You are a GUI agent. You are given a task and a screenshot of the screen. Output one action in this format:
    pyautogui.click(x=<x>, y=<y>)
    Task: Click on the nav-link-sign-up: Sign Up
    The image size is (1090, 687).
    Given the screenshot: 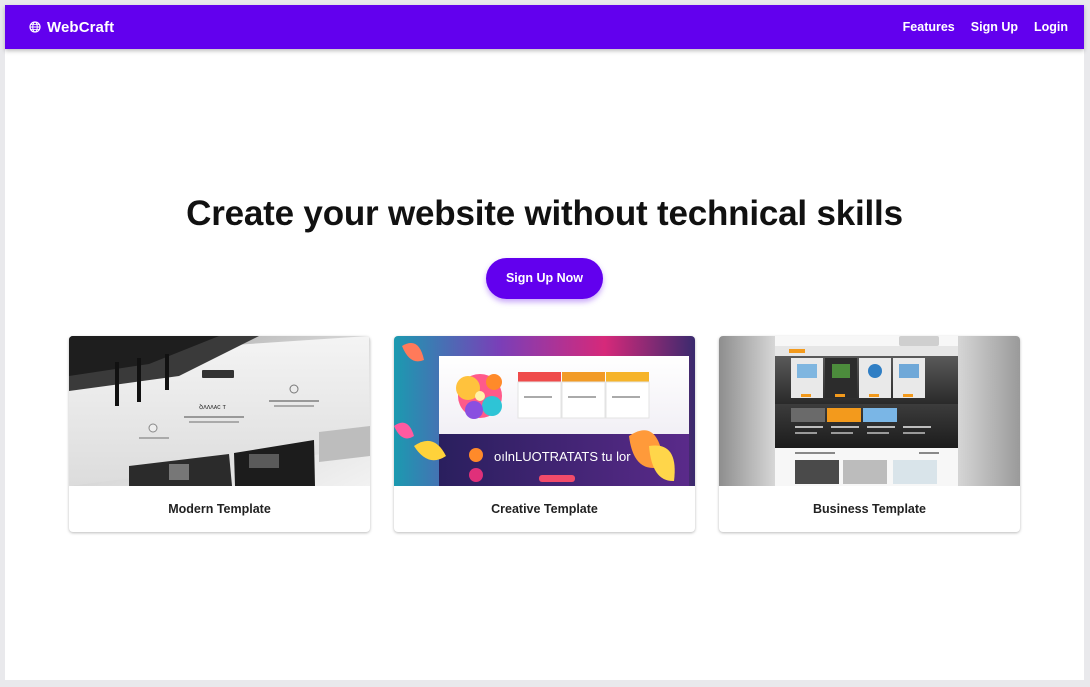 What is the action you would take?
    pyautogui.click(x=994, y=27)
    